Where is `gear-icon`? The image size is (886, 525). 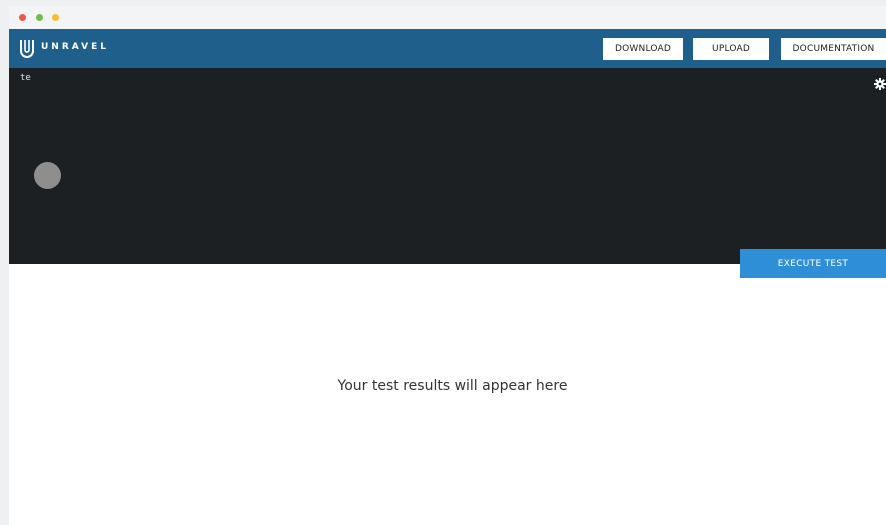 gear-icon is located at coordinates (880, 84).